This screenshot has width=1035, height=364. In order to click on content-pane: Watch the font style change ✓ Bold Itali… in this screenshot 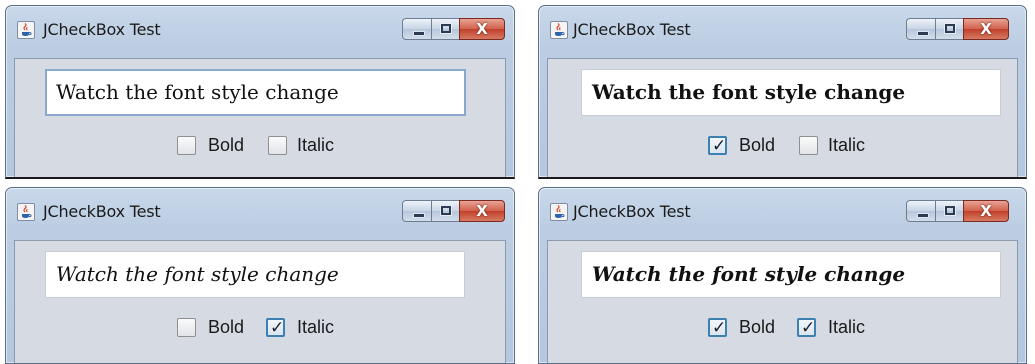, I will do `click(782, 117)`.